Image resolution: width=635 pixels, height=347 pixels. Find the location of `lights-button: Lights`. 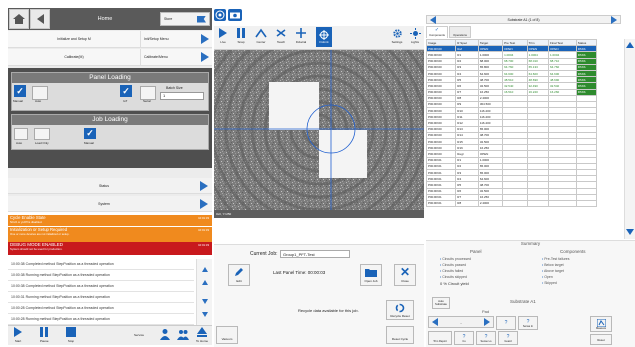

lights-button: Lights is located at coordinates (415, 36).